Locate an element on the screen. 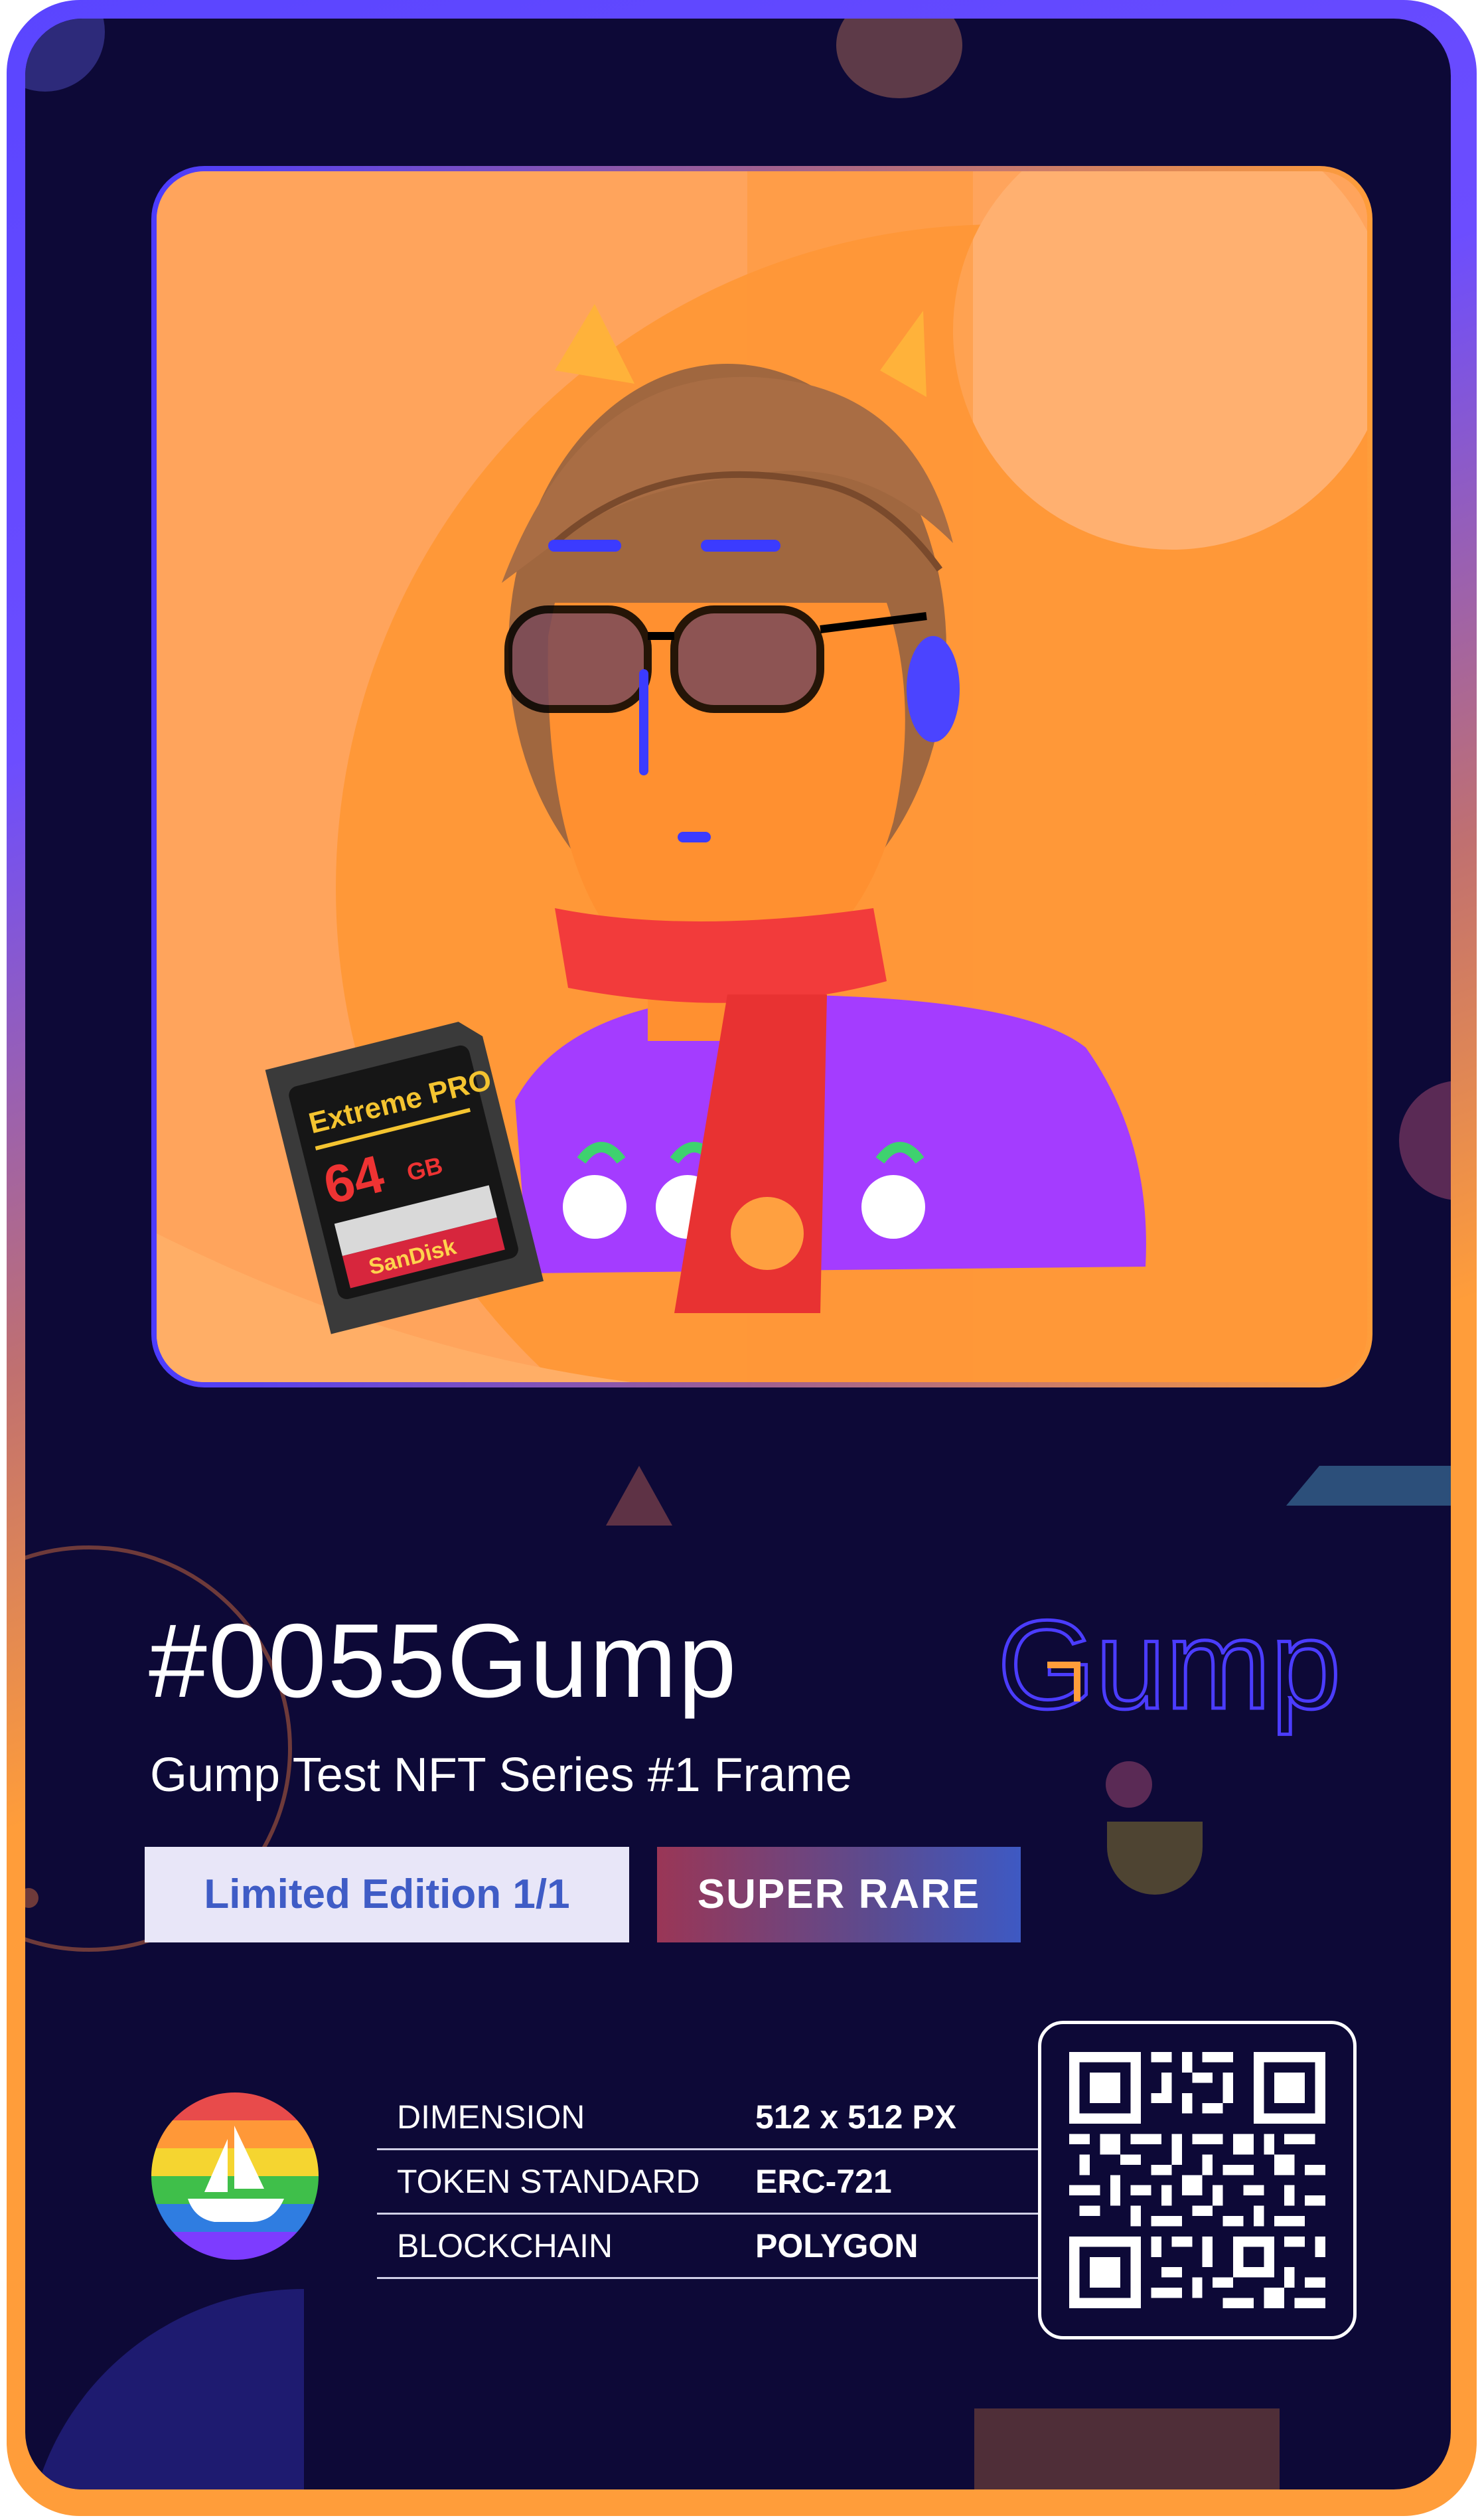 This screenshot has width=1480, height=2520. gump-logo-icon: Gump is located at coordinates (1170, 1669).